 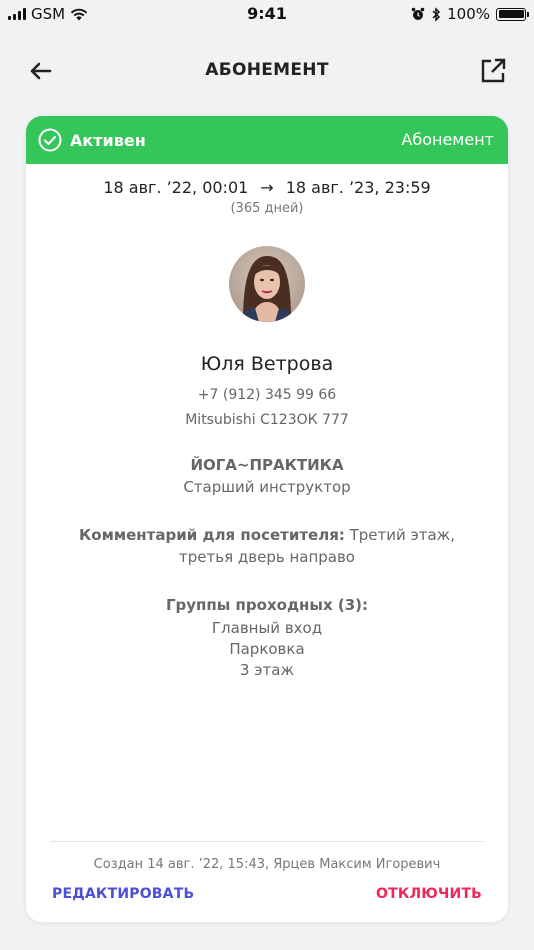 I want to click on period-end: 18 авг. ’23, 23:59, so click(x=358, y=187).